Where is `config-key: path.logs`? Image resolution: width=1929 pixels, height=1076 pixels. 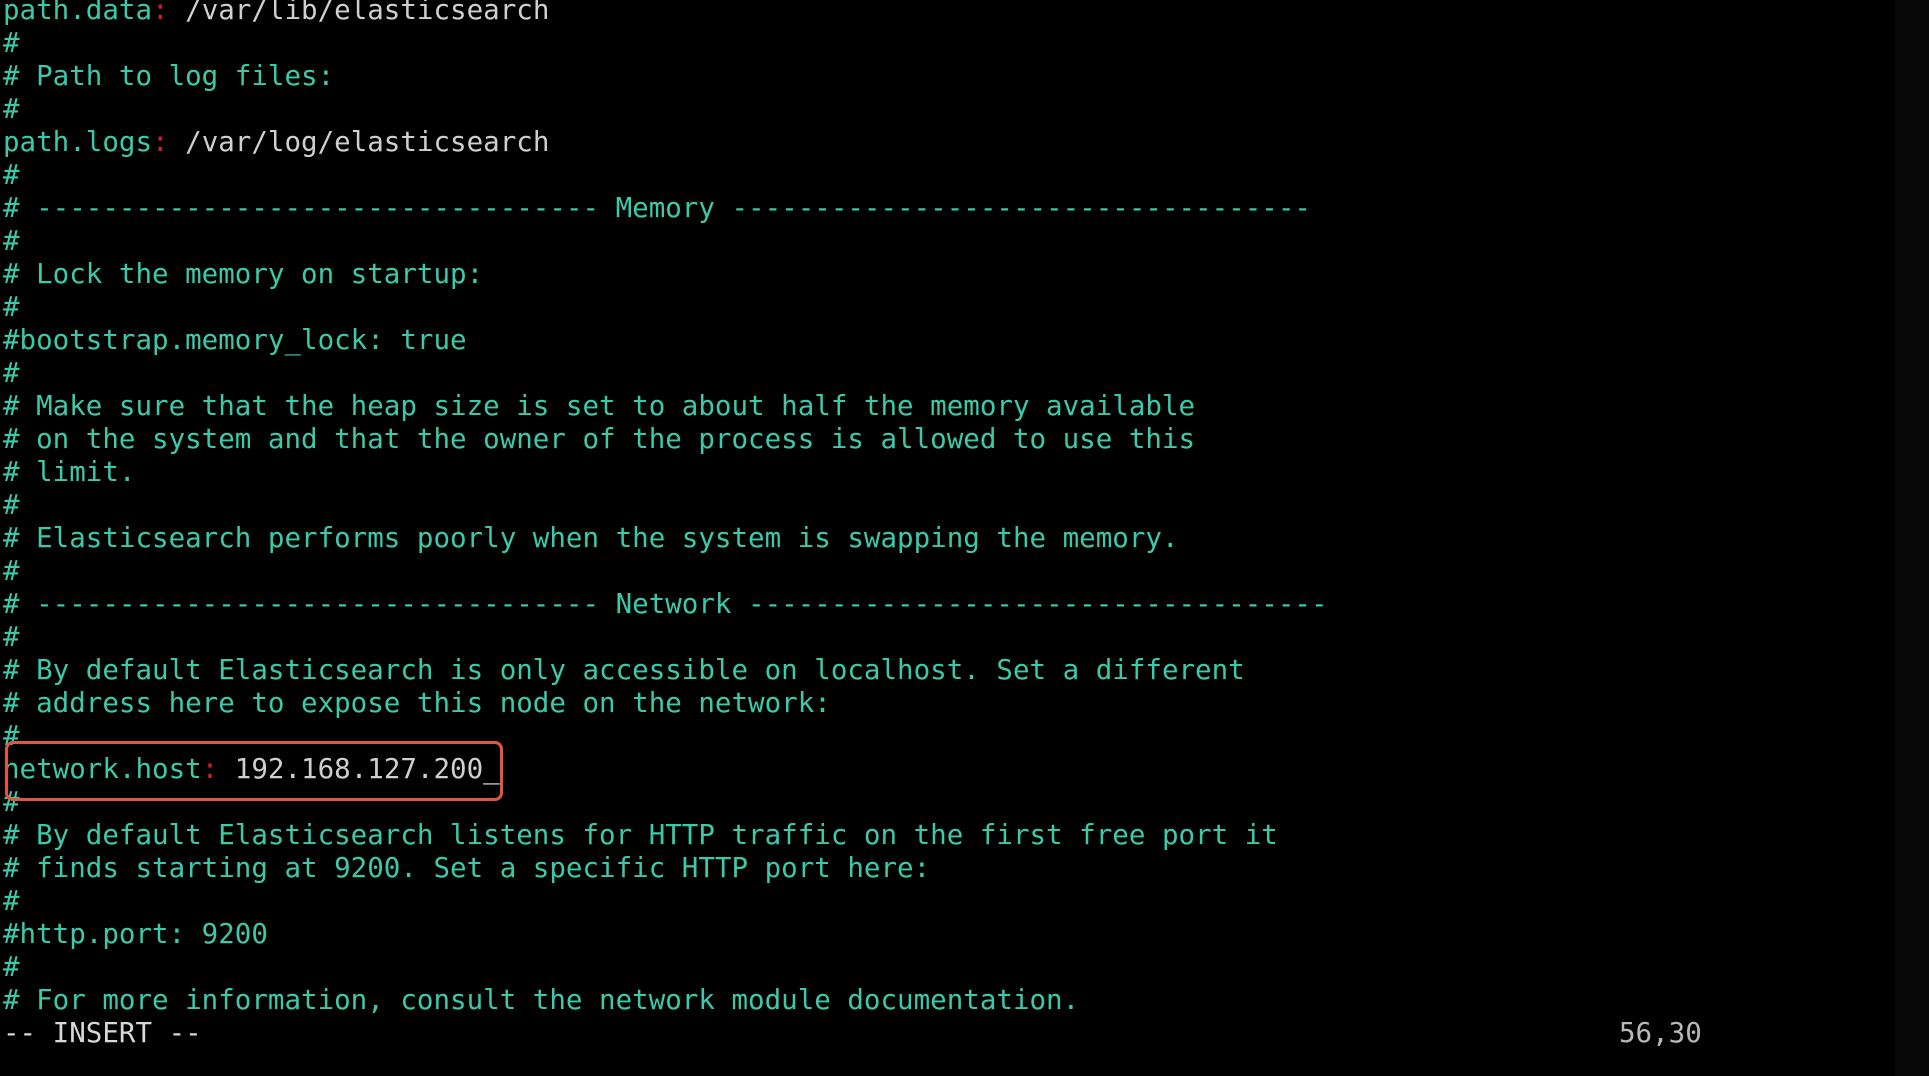 config-key: path.logs is located at coordinates (78, 142).